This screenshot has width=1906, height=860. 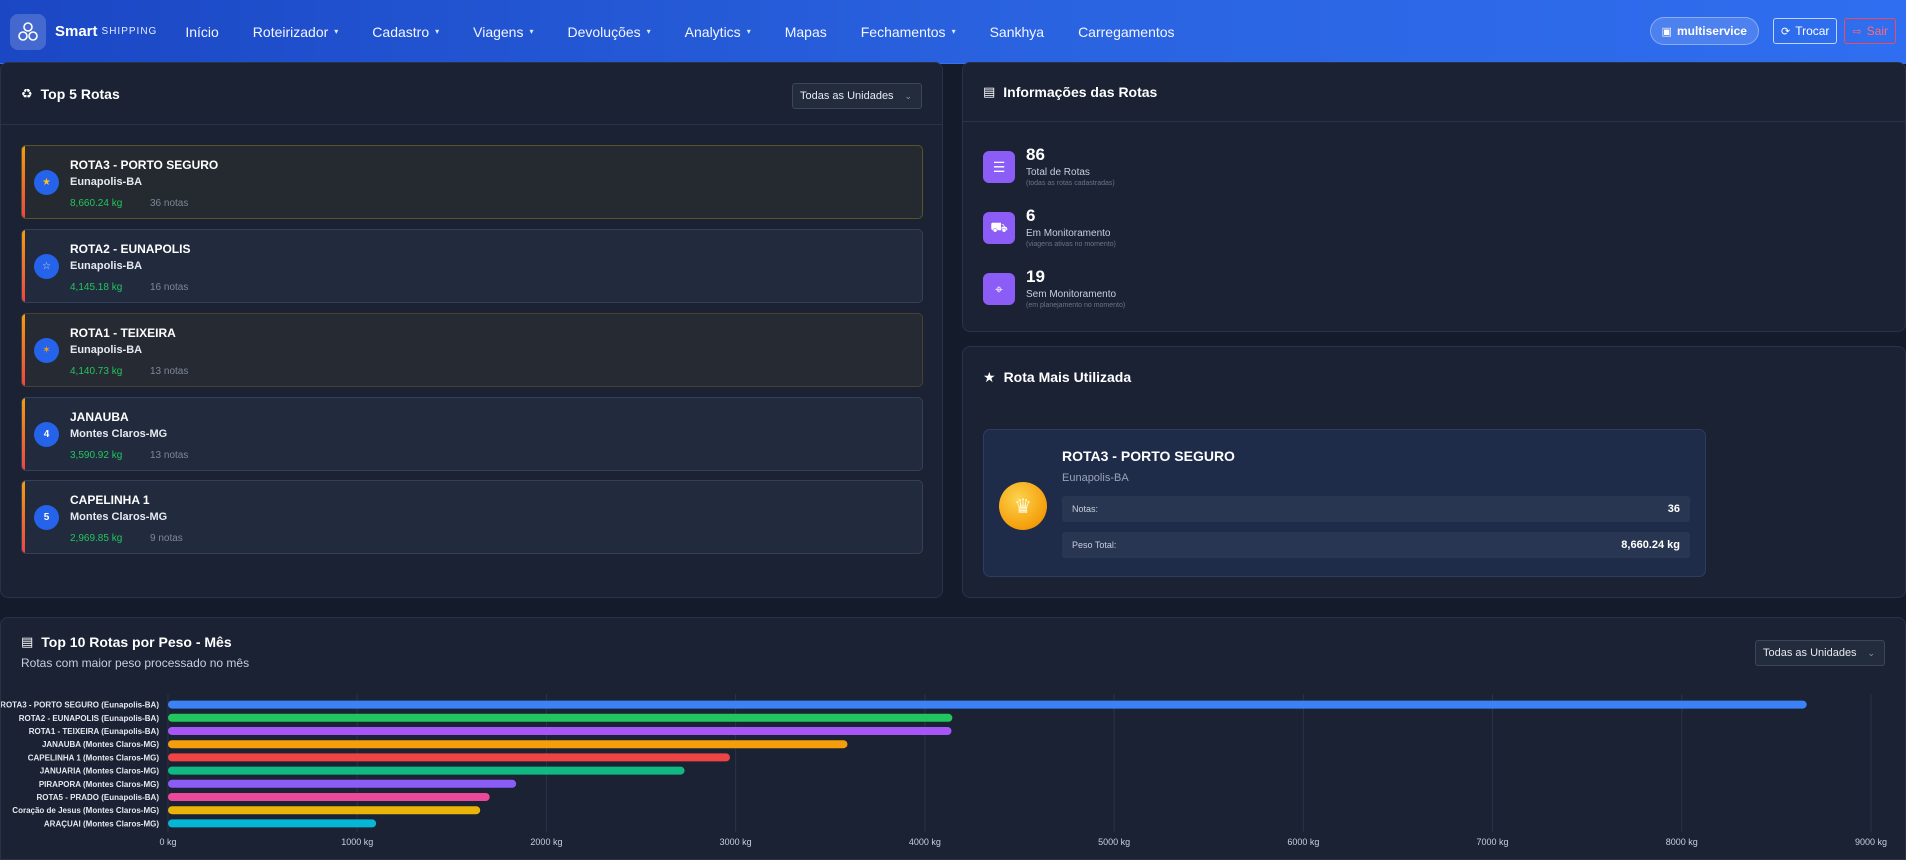 What do you see at coordinates (119, 434) in the screenshot?
I see `route-city: Montes Claros-MG` at bounding box center [119, 434].